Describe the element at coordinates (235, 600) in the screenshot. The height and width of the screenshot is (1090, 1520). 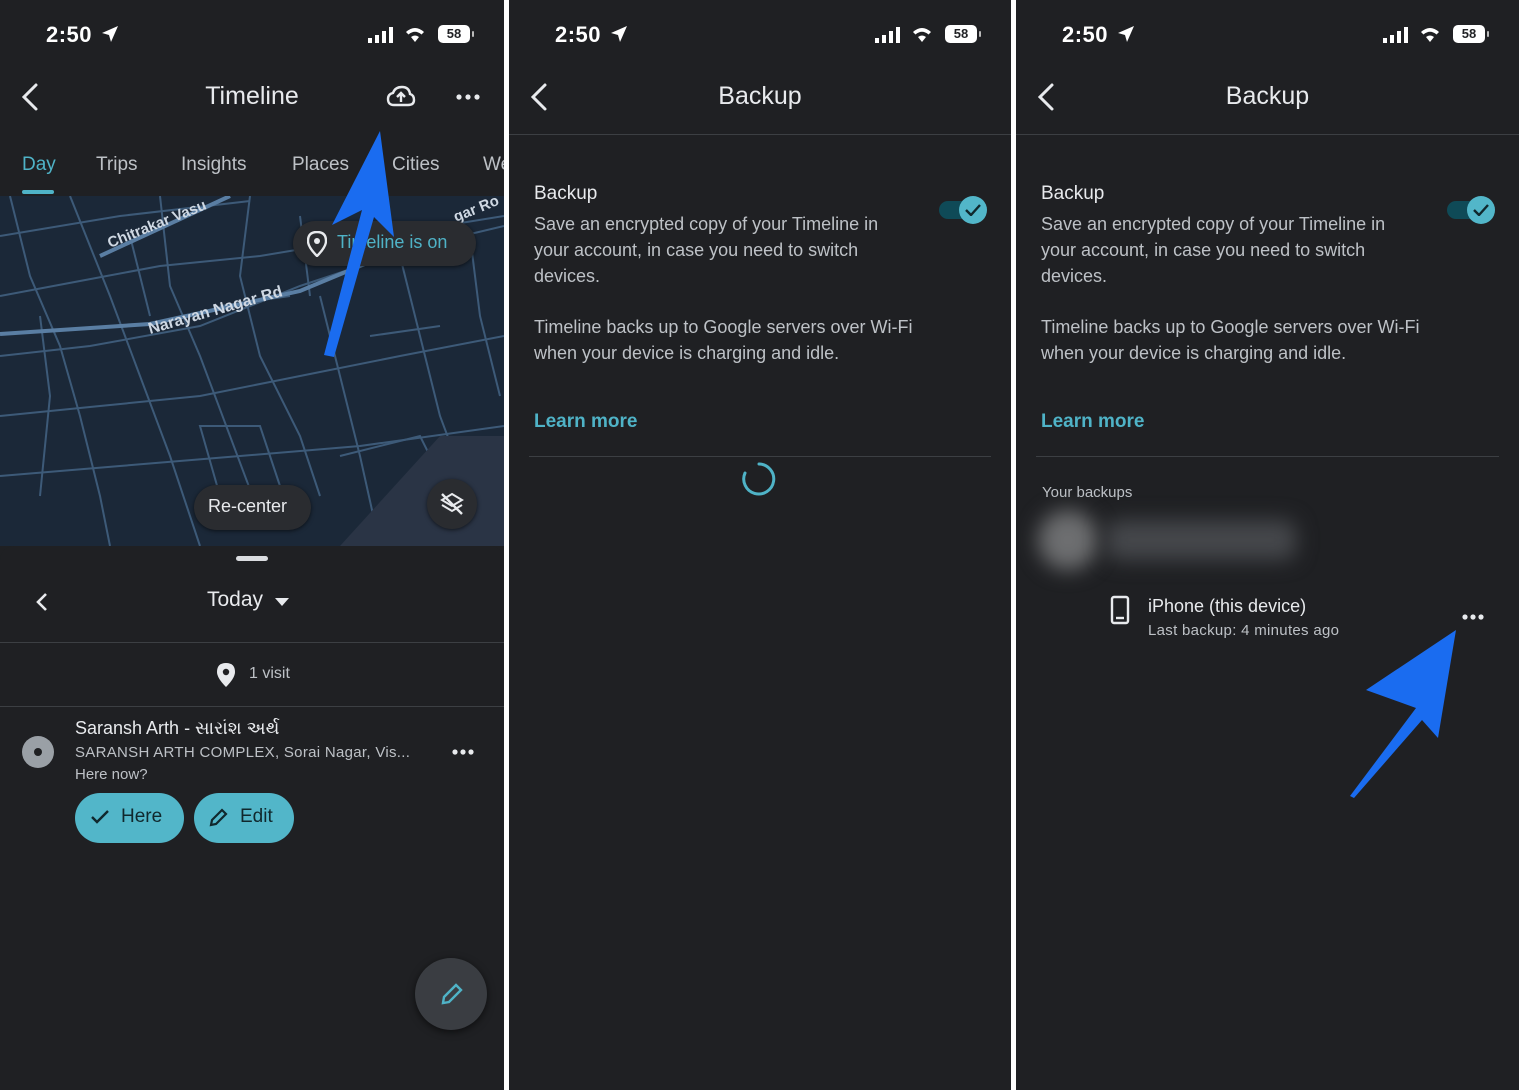
I see `date-selector: Today` at that location.